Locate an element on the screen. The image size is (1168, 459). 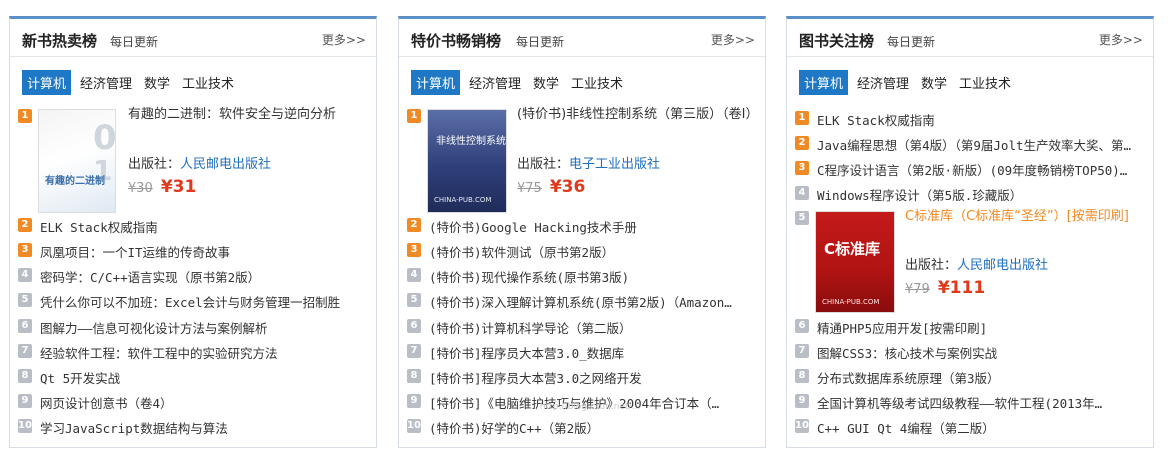
list-item: 6 (特价书)计算机科学导论（第二版） is located at coordinates (582, 326).